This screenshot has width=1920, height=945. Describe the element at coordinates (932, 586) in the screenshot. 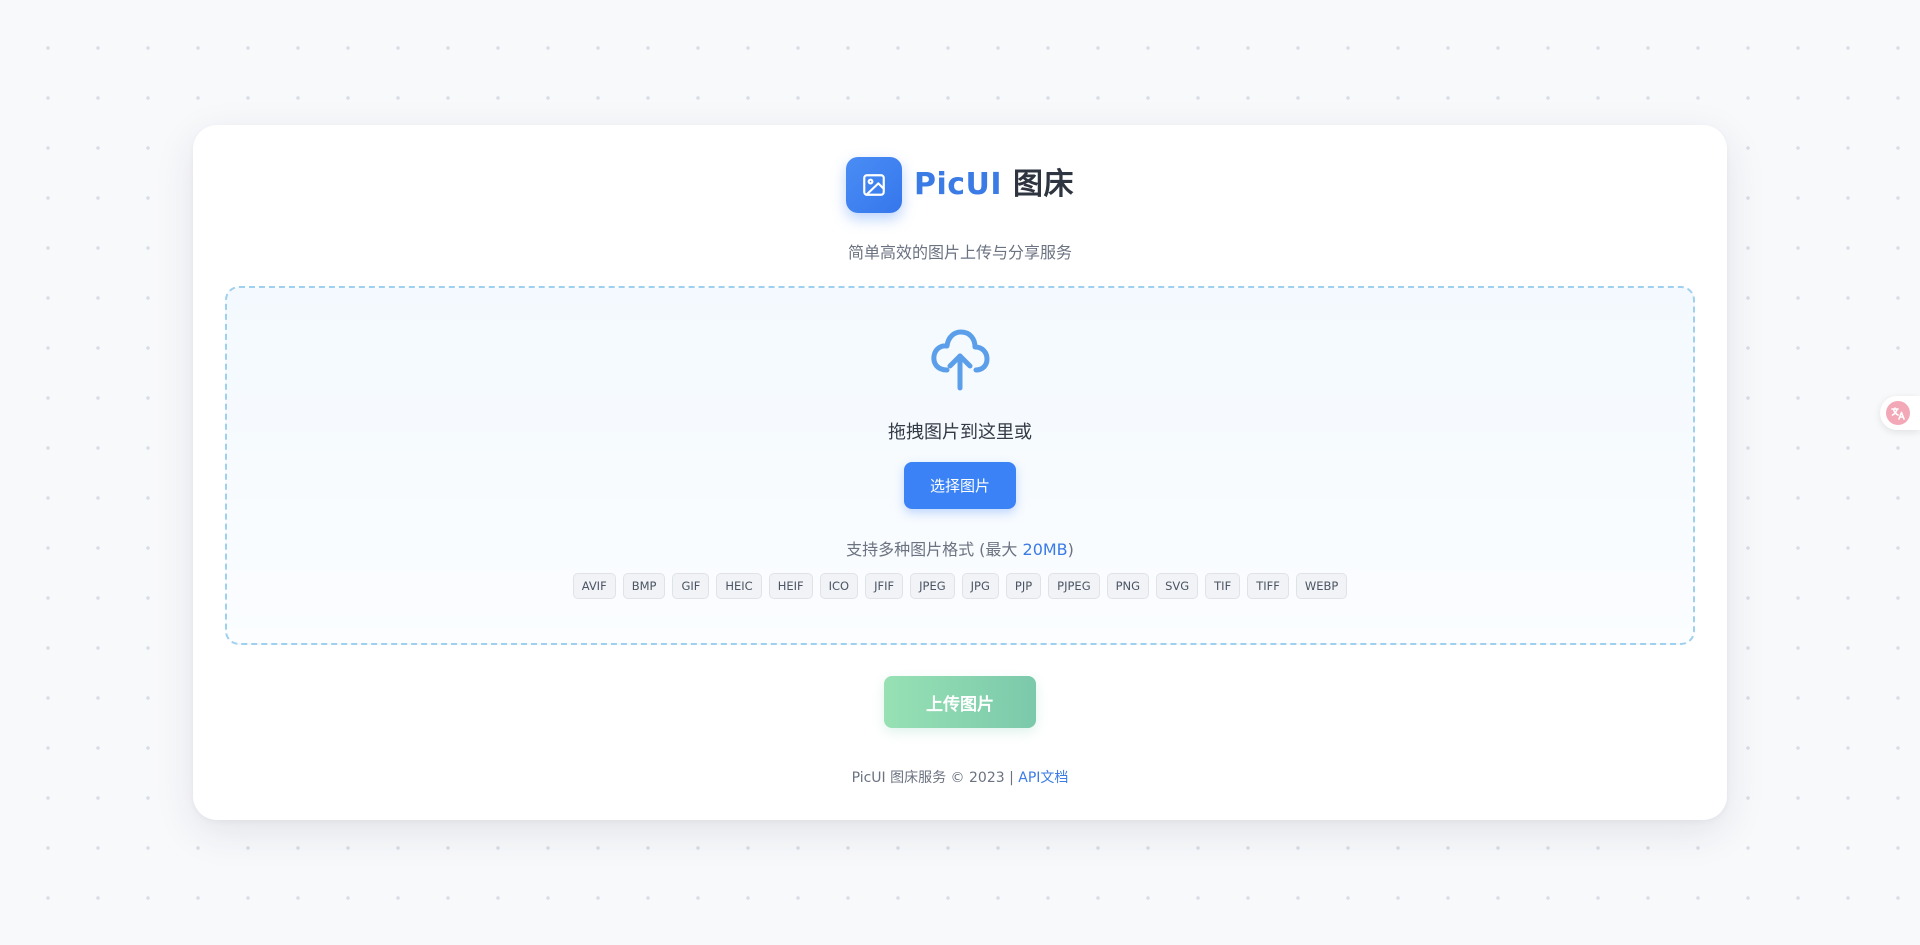

I see `format-chip: JPEG` at that location.